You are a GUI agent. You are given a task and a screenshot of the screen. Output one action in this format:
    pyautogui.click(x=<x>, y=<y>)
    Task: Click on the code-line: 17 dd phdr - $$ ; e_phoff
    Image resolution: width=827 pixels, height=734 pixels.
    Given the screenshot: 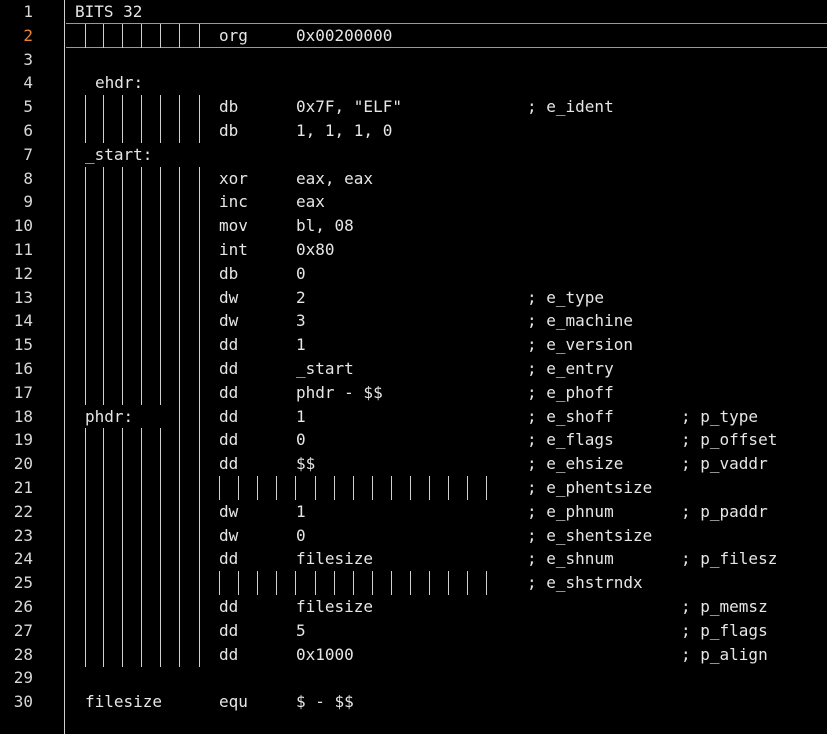 What is the action you would take?
    pyautogui.click(x=413, y=392)
    